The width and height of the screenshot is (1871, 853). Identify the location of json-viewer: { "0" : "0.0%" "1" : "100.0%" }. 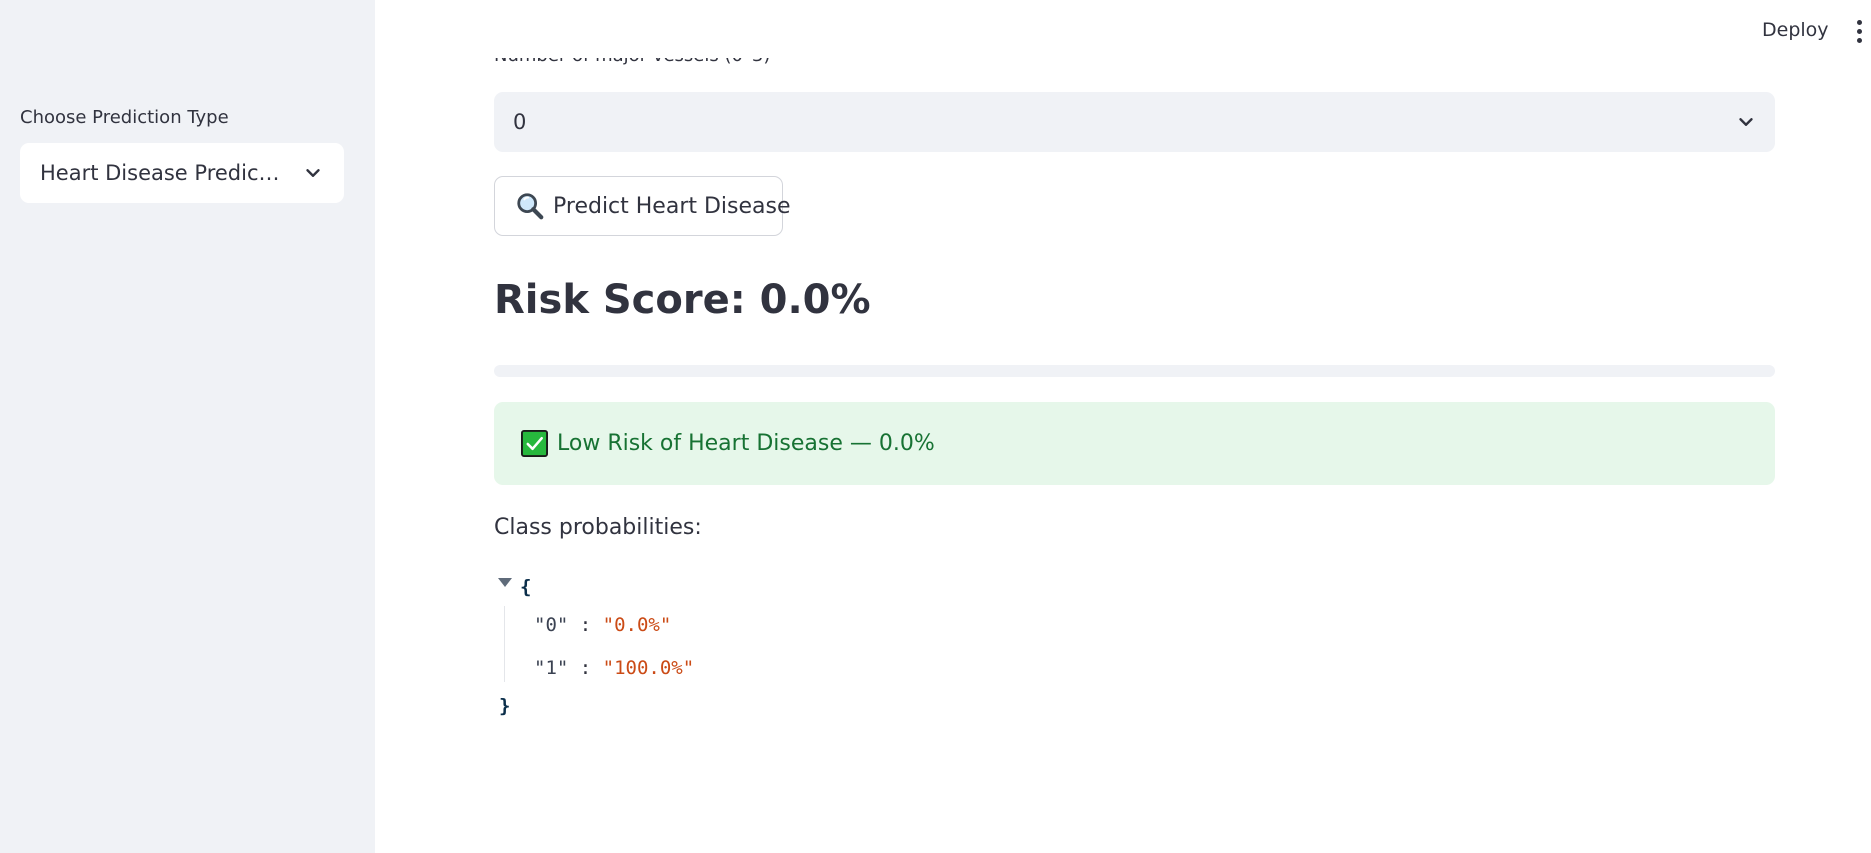
(844, 649).